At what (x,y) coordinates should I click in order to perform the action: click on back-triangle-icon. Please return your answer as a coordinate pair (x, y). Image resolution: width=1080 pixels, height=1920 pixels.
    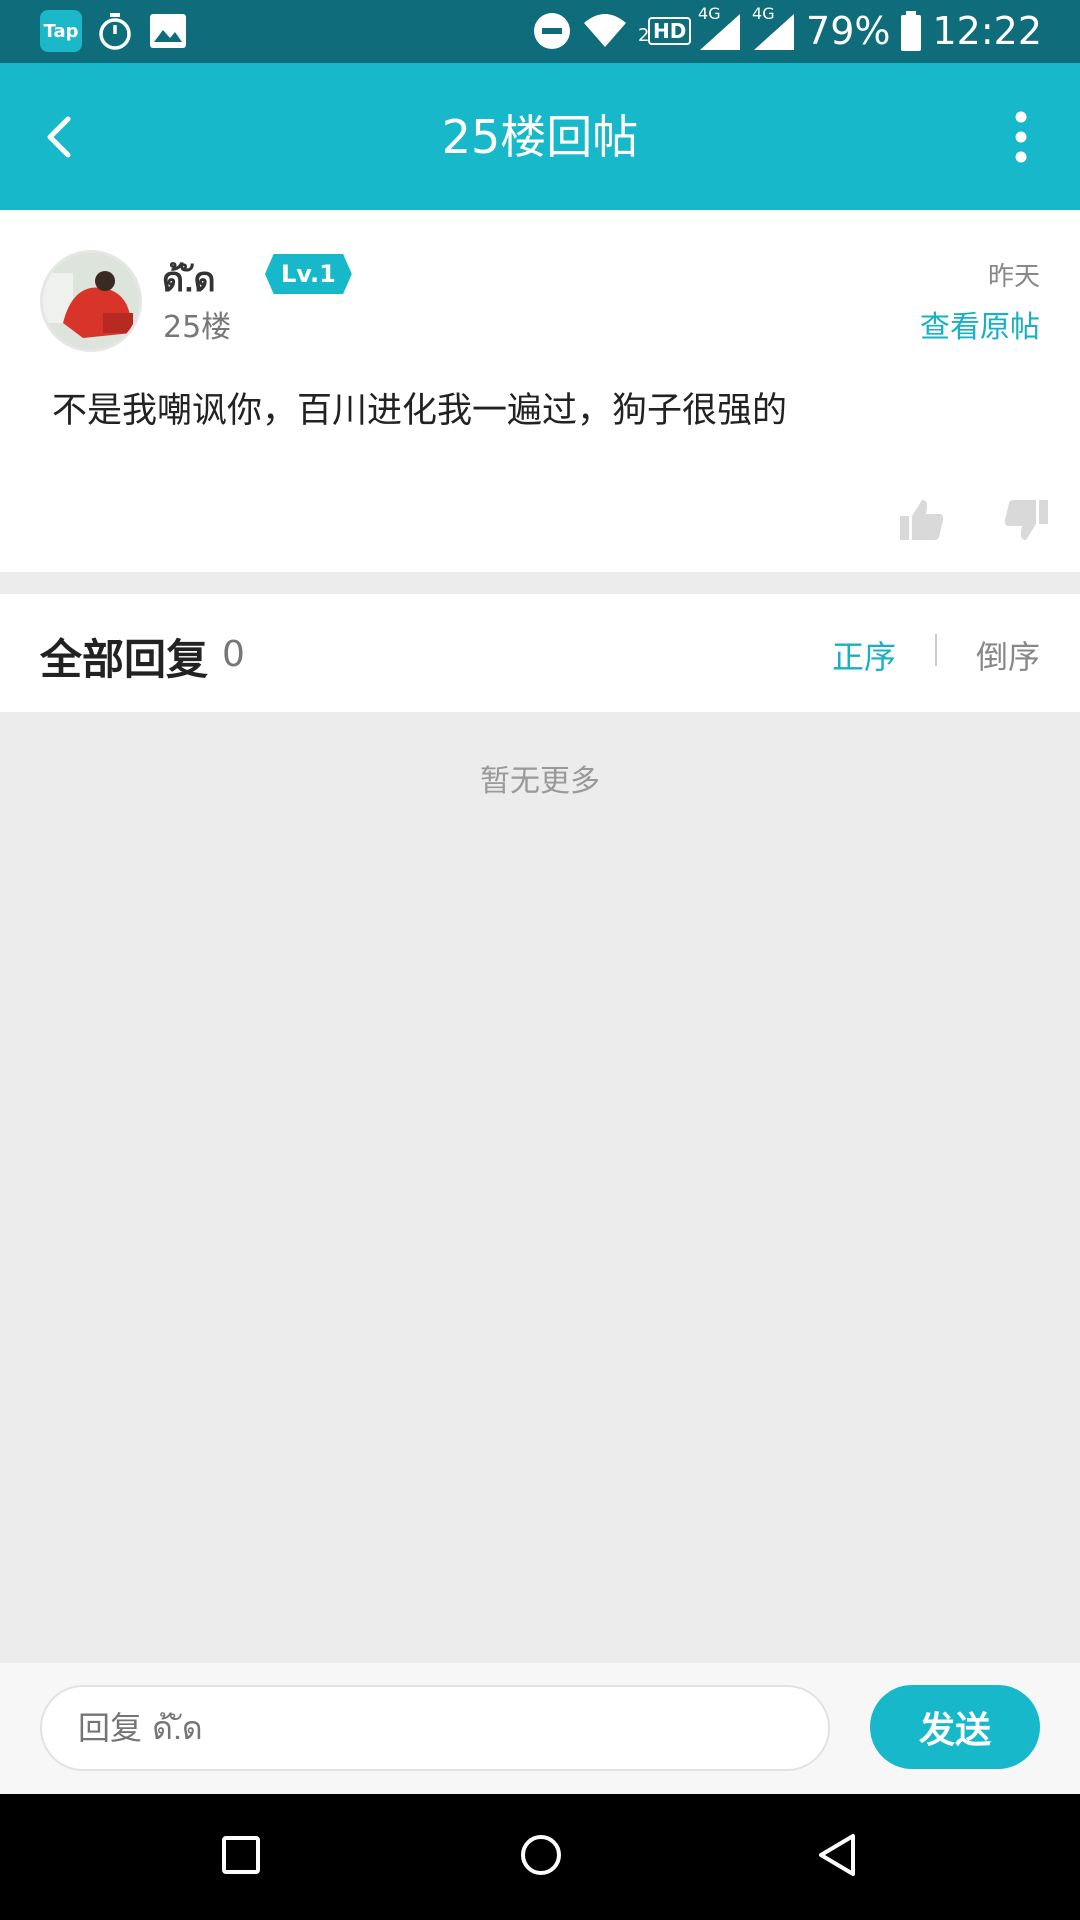
    Looking at the image, I should click on (838, 1855).